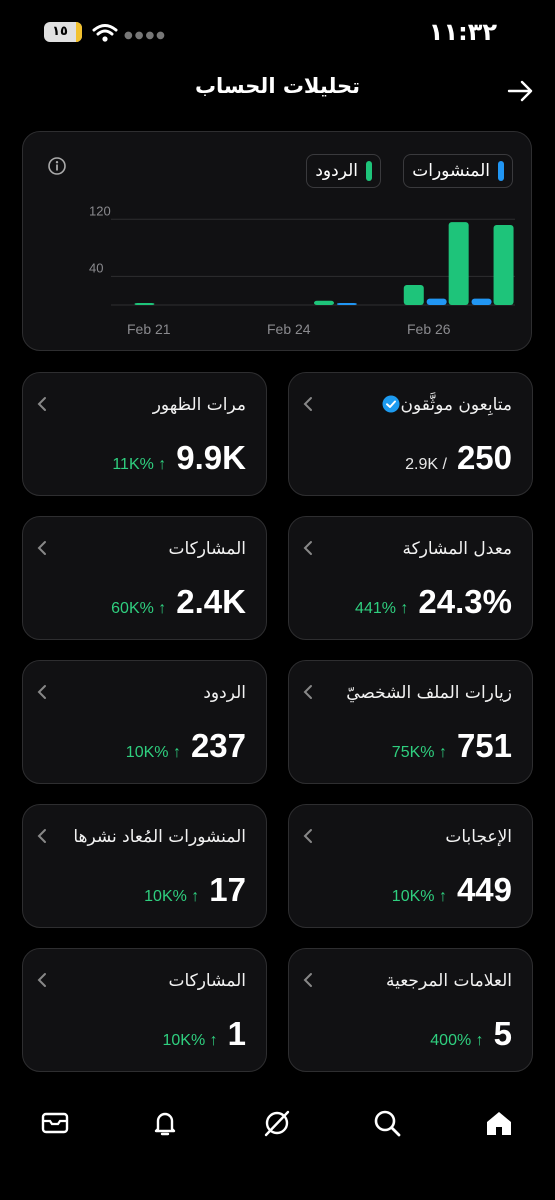 This screenshot has height=1200, width=555. I want to click on y-tick-label: 40, so click(96, 267).